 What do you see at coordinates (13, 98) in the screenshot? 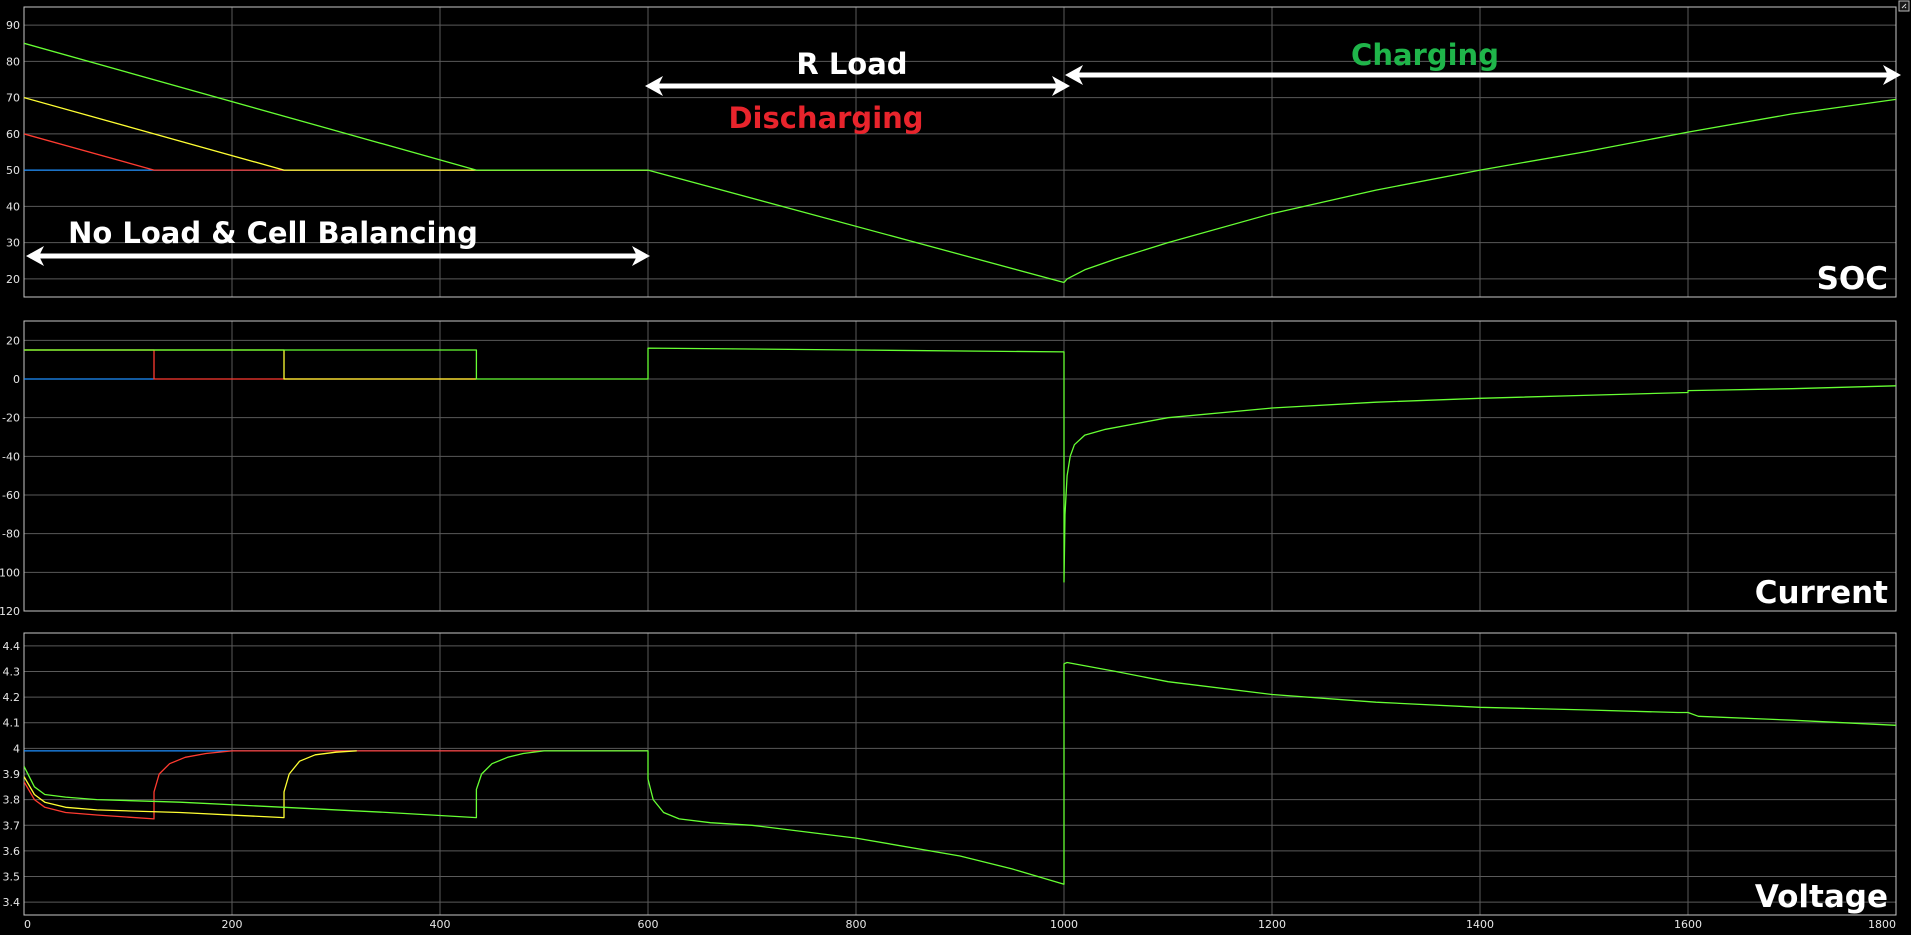
I see `y-tick-label: 70` at bounding box center [13, 98].